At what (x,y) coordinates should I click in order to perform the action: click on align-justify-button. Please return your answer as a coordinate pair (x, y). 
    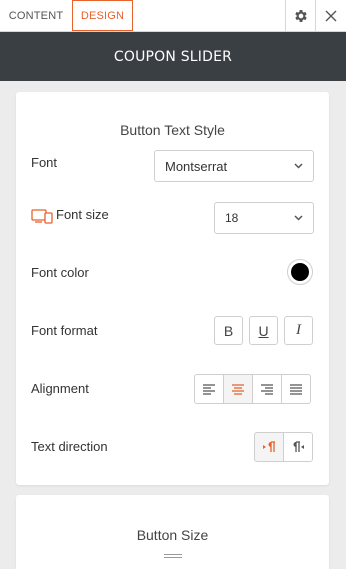
    Looking at the image, I should click on (296, 389).